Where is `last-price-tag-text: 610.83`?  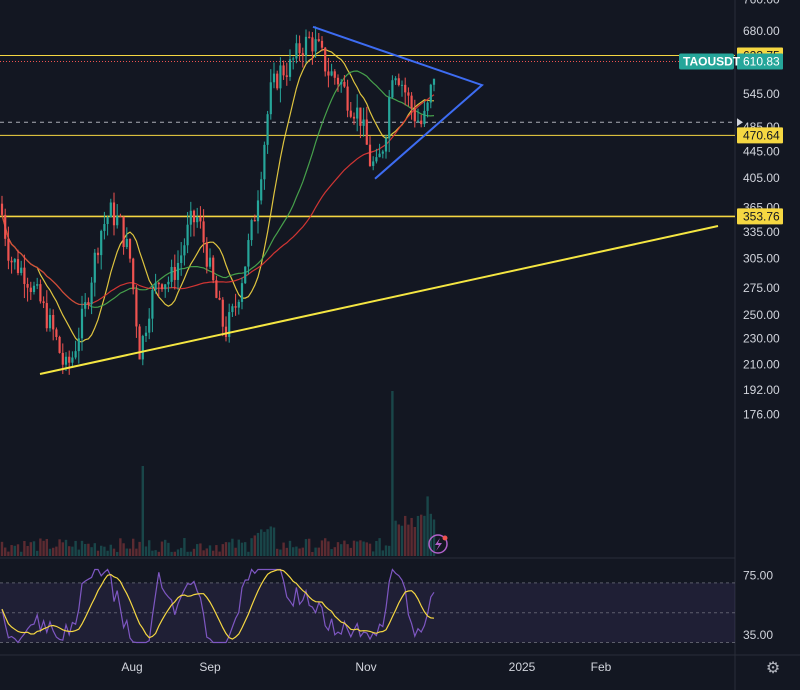
last-price-tag-text: 610.83 is located at coordinates (761, 61).